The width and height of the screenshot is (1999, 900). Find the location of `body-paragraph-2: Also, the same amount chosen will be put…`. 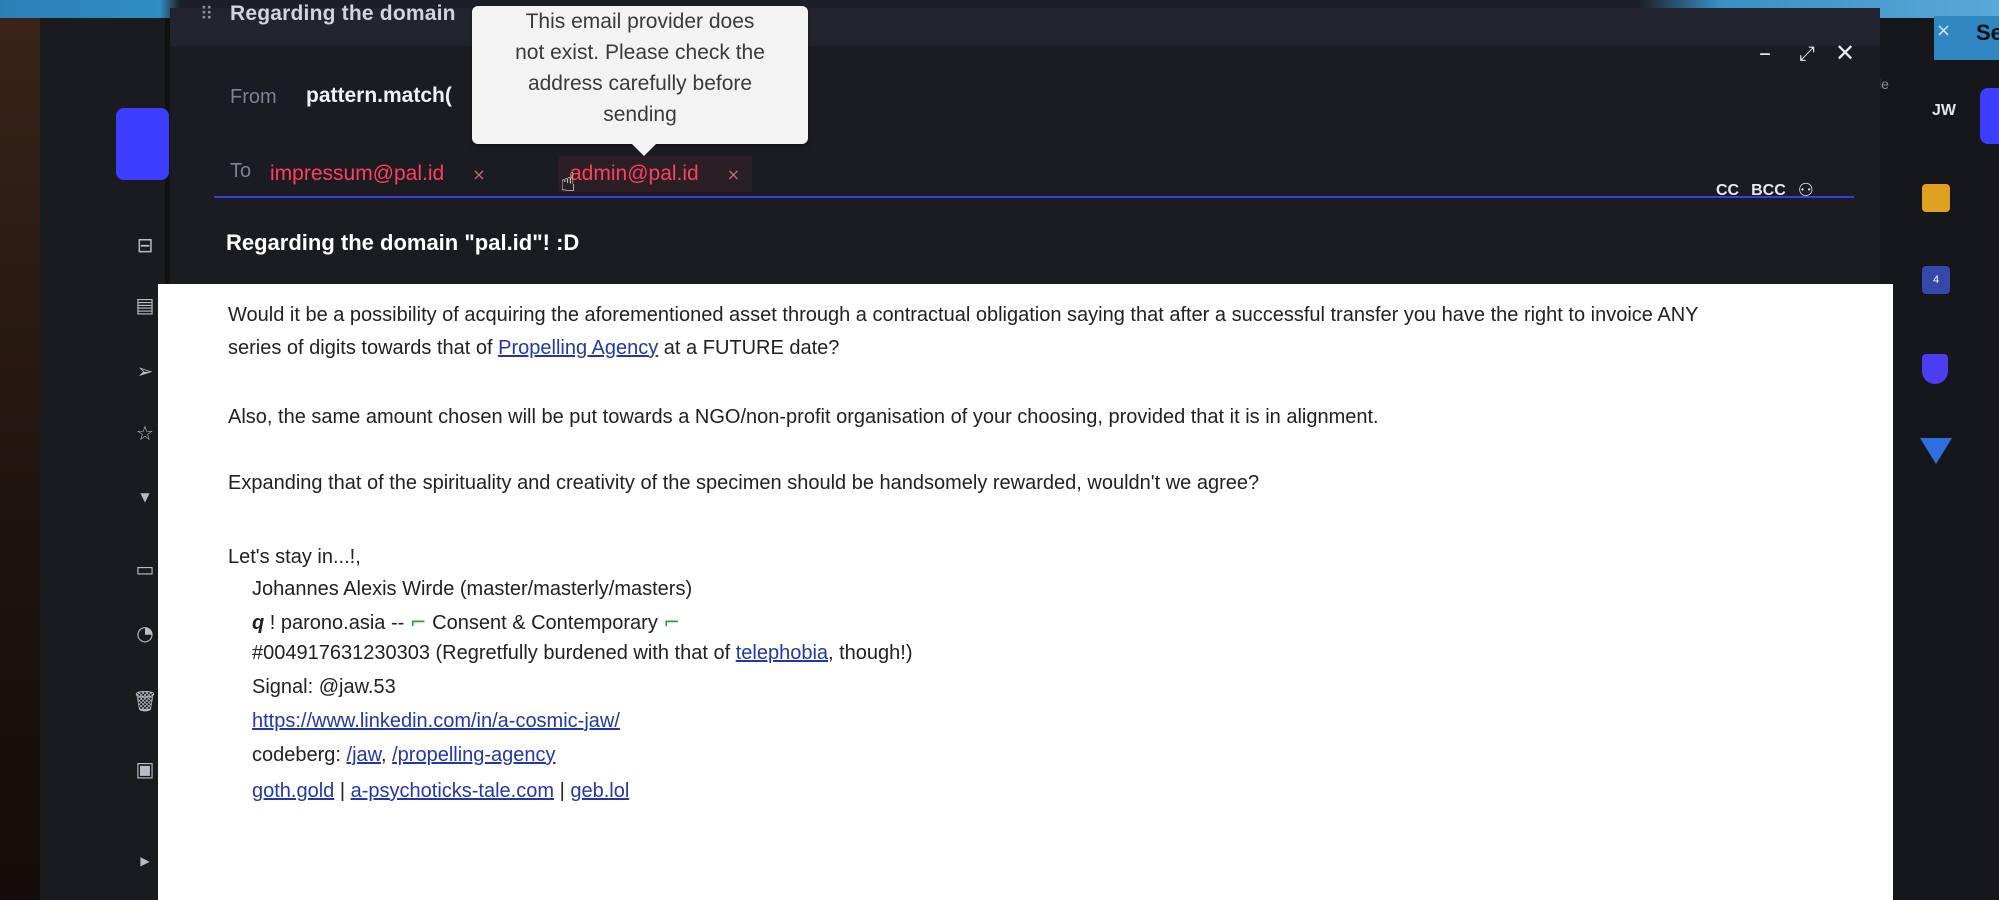

body-paragraph-2: Also, the same amount chosen will be put… is located at coordinates (803, 417).